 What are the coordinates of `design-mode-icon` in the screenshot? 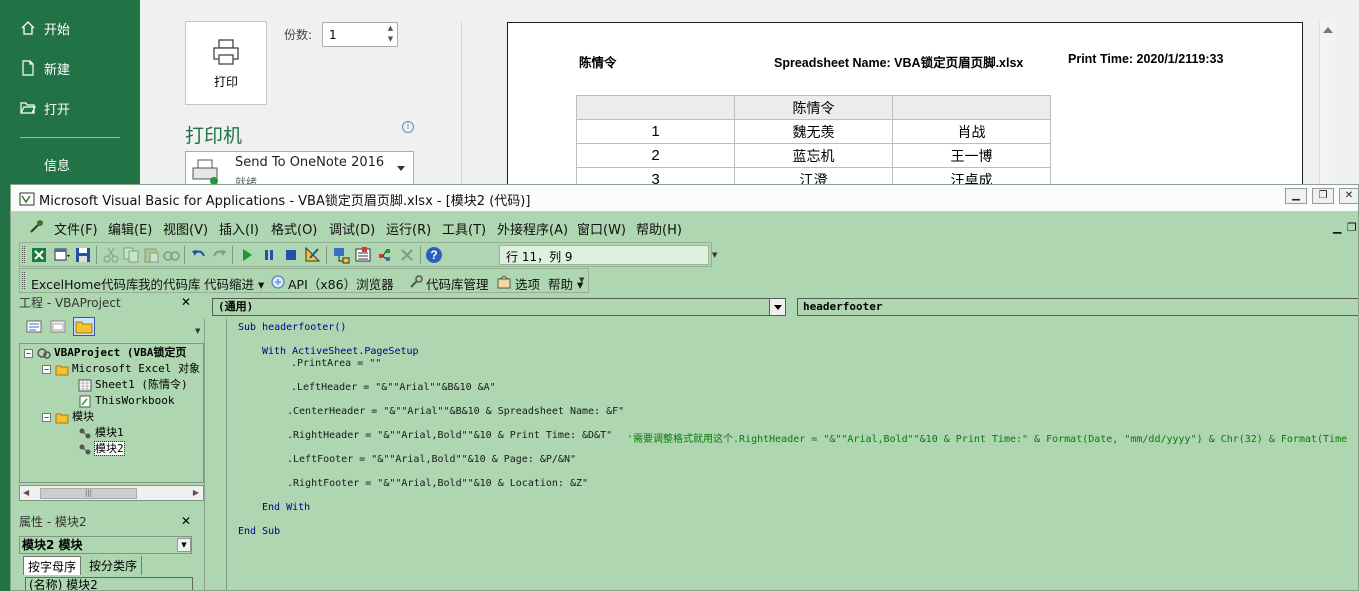 It's located at (313, 255).